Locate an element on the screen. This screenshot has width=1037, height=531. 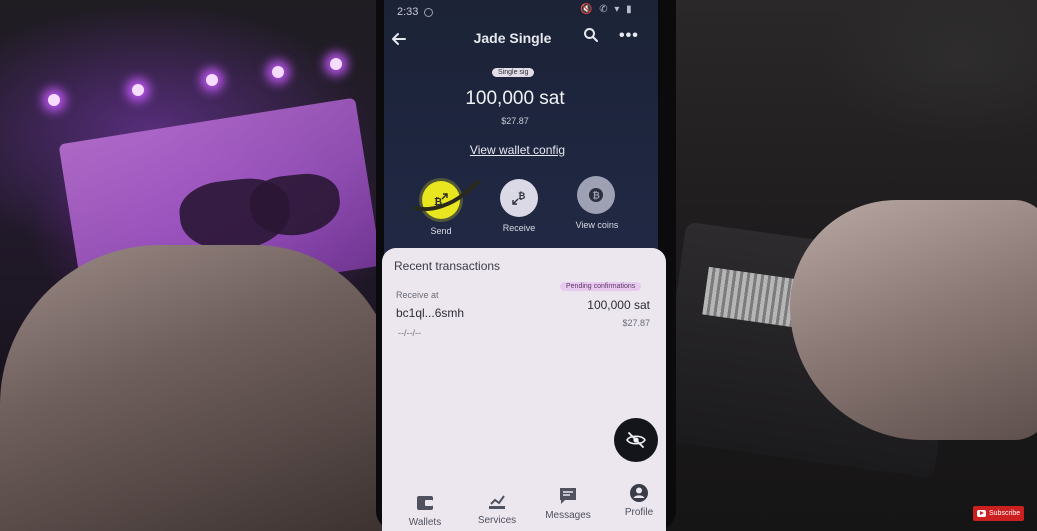
sig-type-badge: Single sig is located at coordinates (513, 72).